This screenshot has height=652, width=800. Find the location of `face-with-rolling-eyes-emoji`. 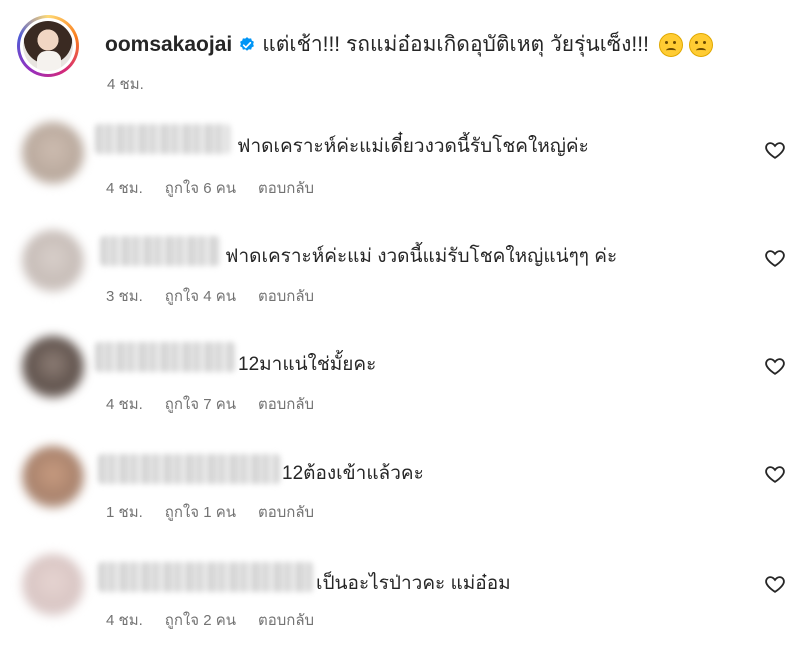

face-with-rolling-eyes-emoji is located at coordinates (670, 44).